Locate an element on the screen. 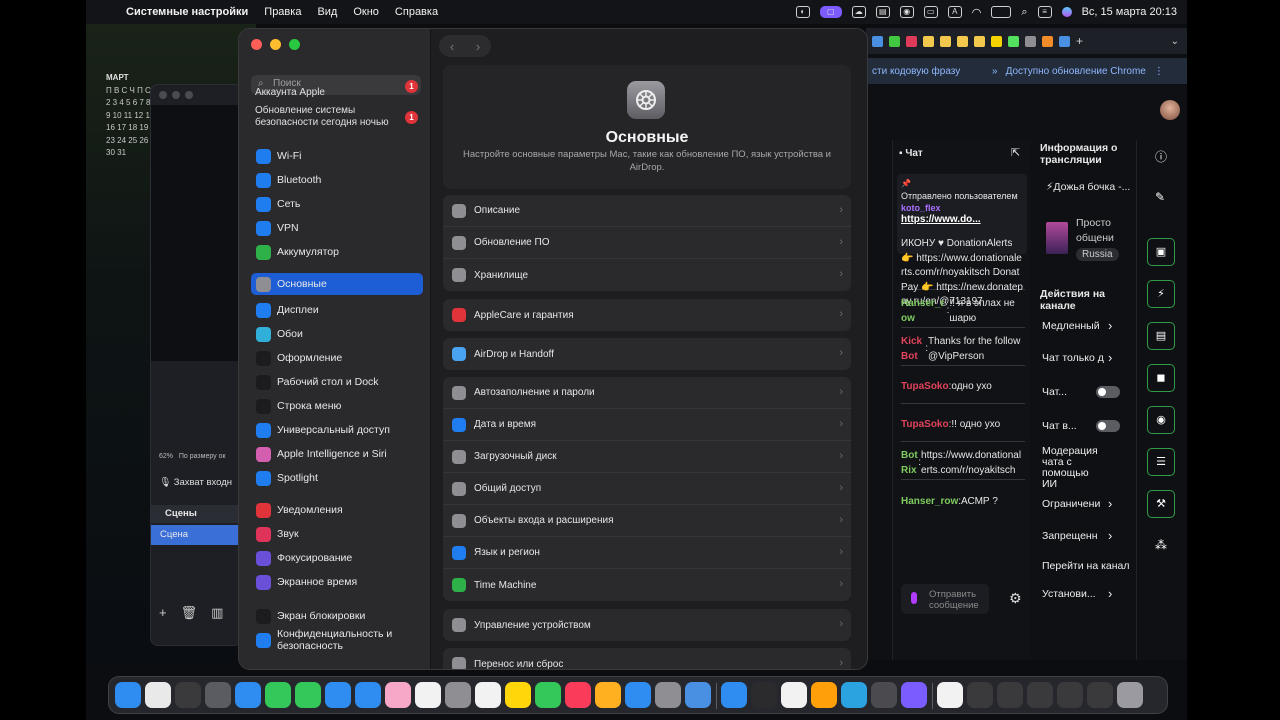 The image size is (1280, 720). toggle-switch is located at coordinates (1108, 392).